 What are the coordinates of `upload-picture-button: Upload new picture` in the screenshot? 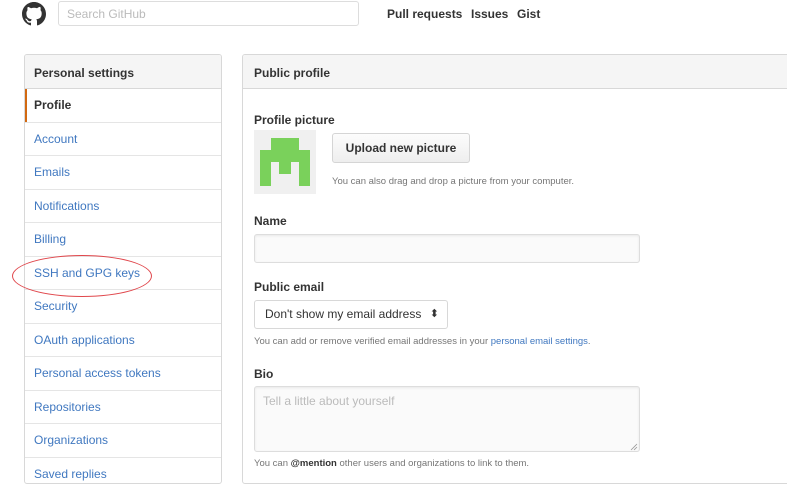 It's located at (401, 148).